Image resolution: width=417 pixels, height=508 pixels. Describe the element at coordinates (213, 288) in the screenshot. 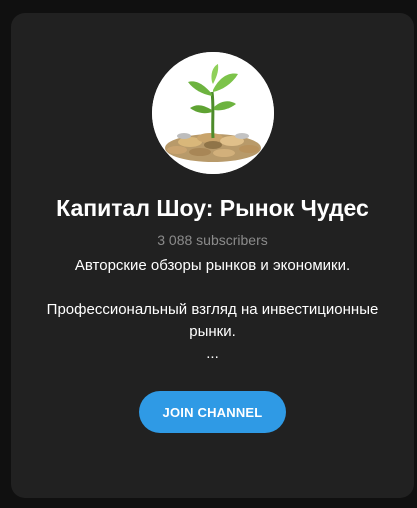

I see `description-line` at that location.